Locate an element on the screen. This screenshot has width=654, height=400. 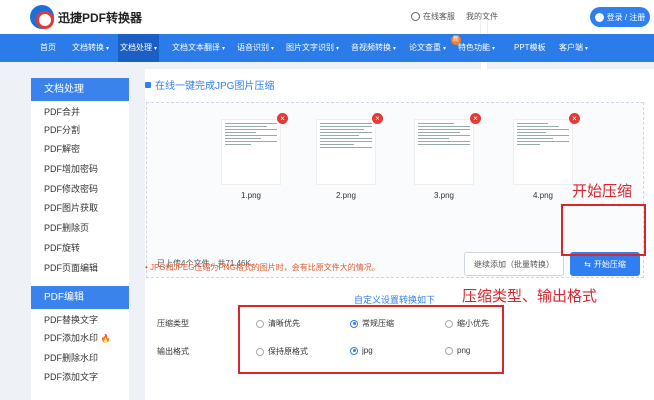
annotation-type-format: 压缩类型、输出格式 is located at coordinates (530, 296).